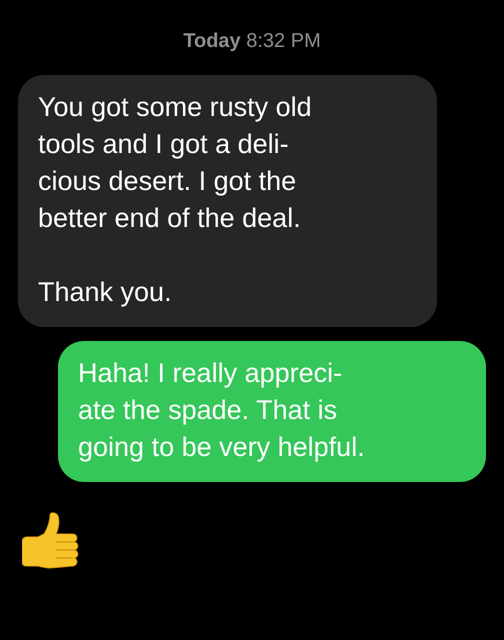 The image size is (504, 640). What do you see at coordinates (252, 41) in the screenshot?
I see `timestamp: Today 8:32 PM` at bounding box center [252, 41].